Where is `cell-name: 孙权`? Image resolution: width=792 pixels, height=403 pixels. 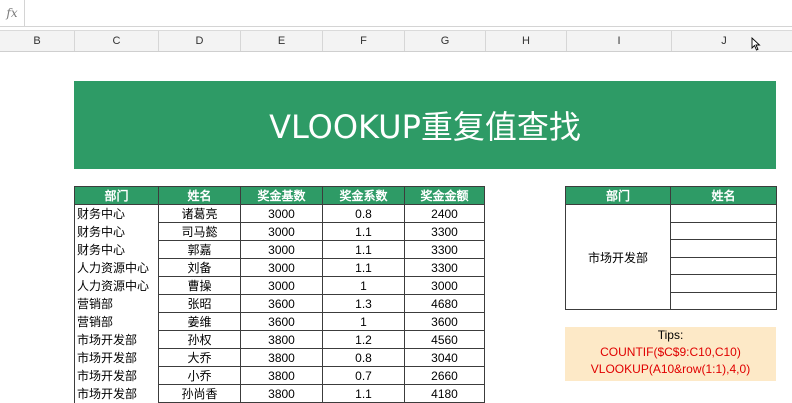 cell-name: 孙权 is located at coordinates (199, 339).